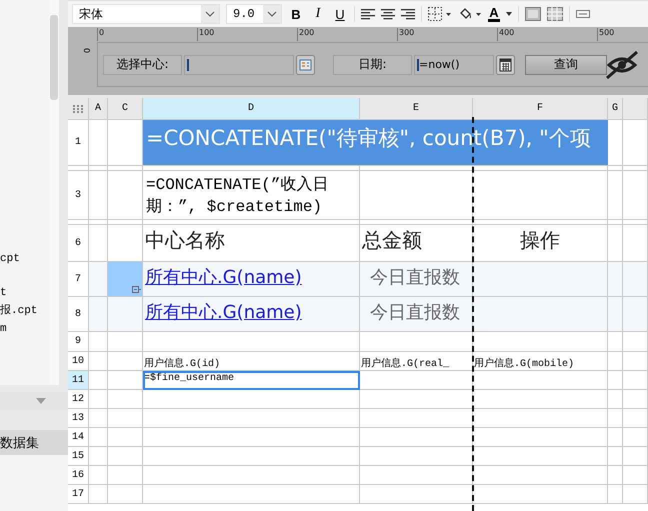  What do you see at coordinates (615, 109) in the screenshot?
I see `column-header: G` at bounding box center [615, 109].